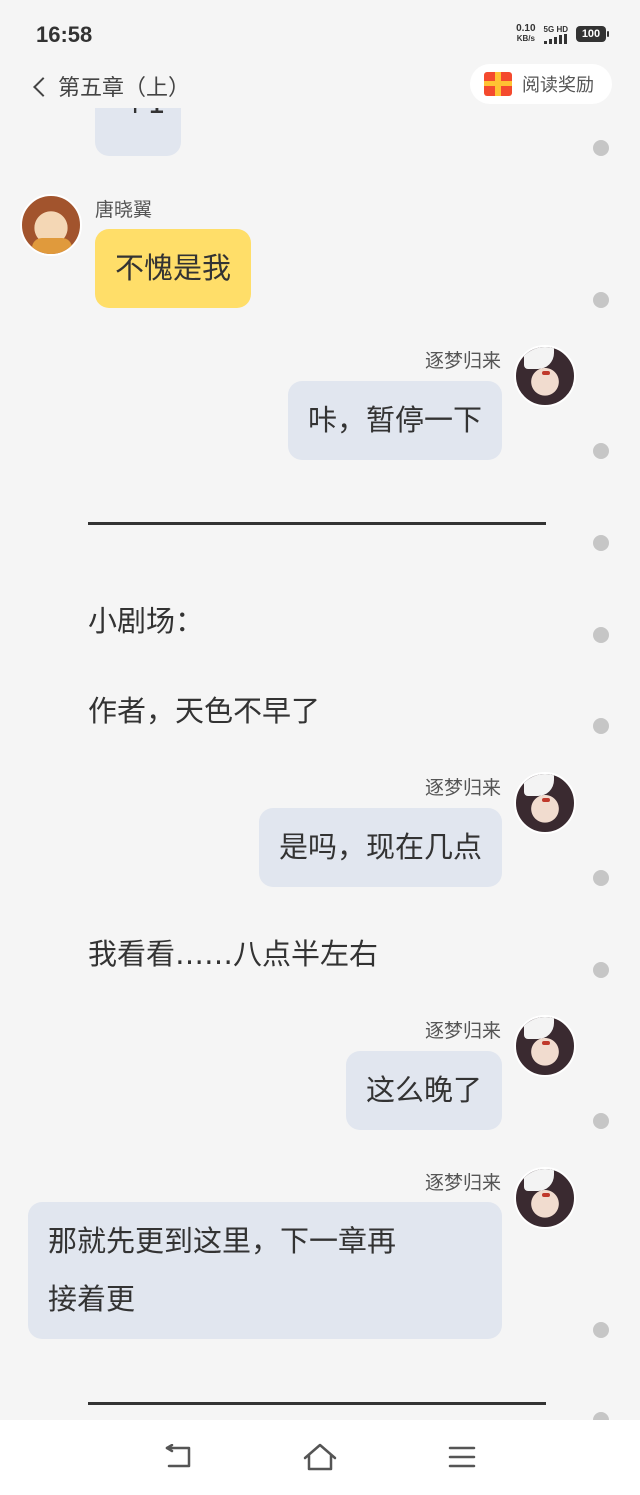 This screenshot has height=1495, width=640. I want to click on reading-reward-label: 阅读奖励, so click(558, 85).